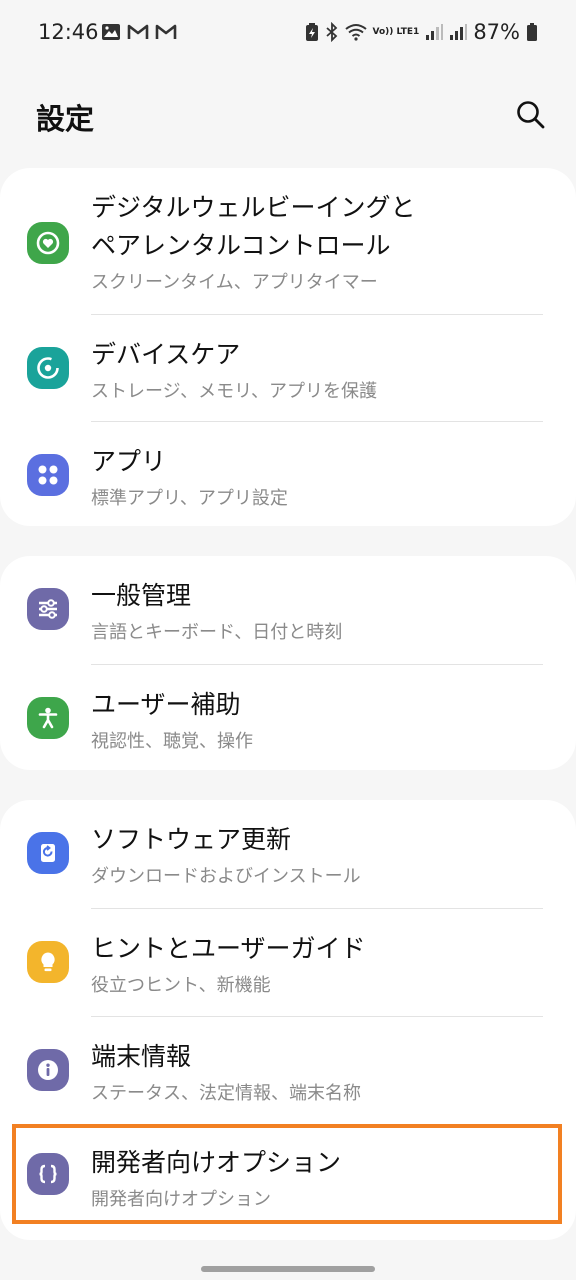 The image size is (576, 1280). What do you see at coordinates (422, 32) in the screenshot?
I see `status-right: Vo)) LTE1 87%` at bounding box center [422, 32].